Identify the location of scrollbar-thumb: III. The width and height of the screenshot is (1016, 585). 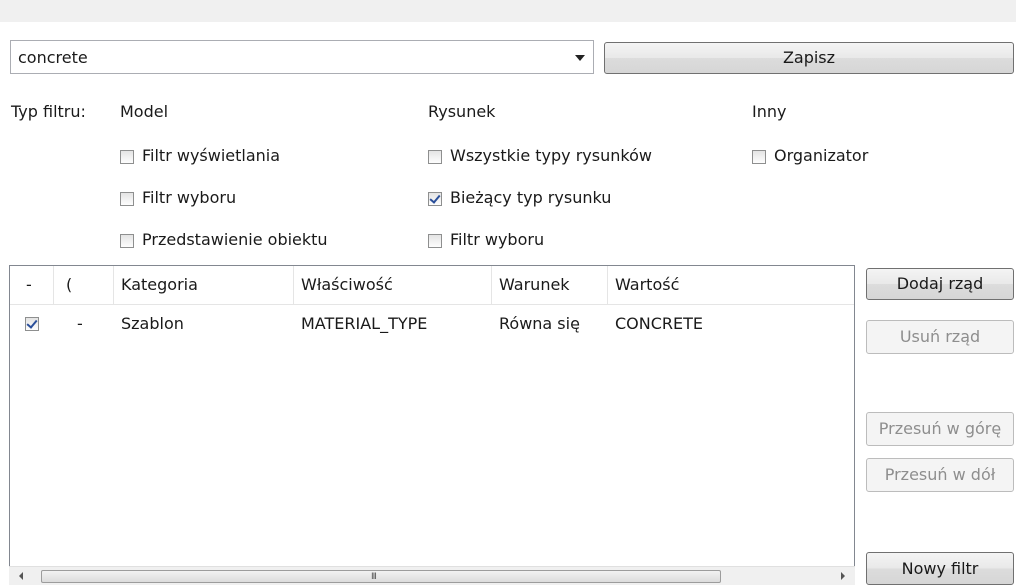
(381, 576).